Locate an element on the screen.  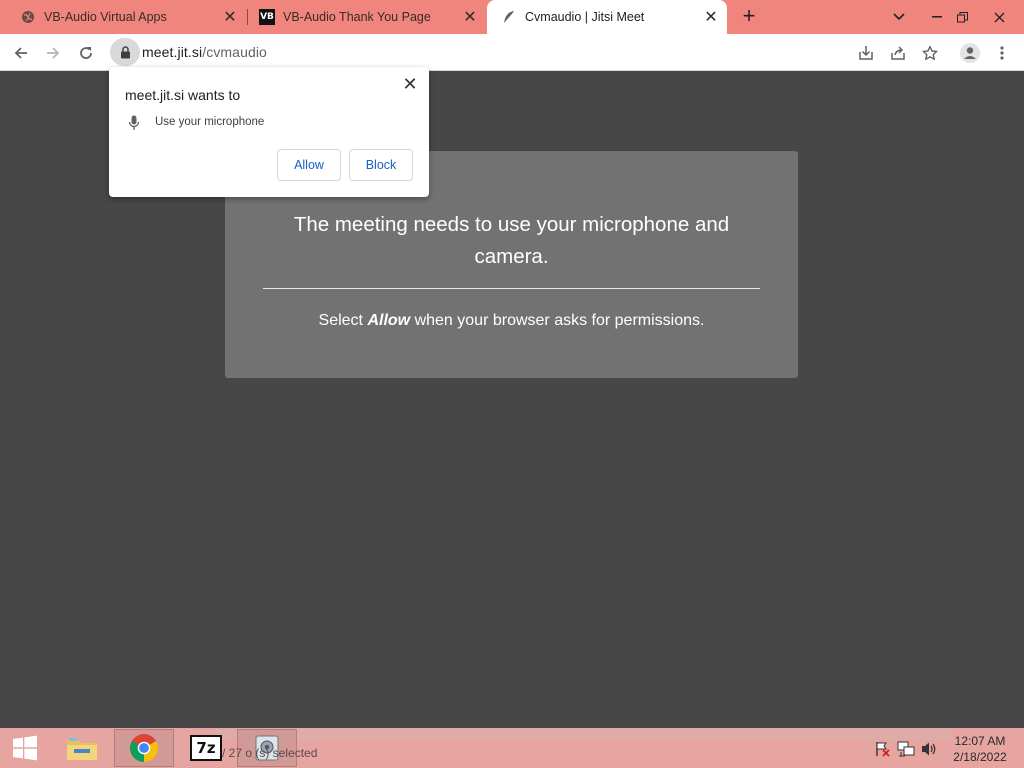
file-explorer-icon is located at coordinates (82, 748).